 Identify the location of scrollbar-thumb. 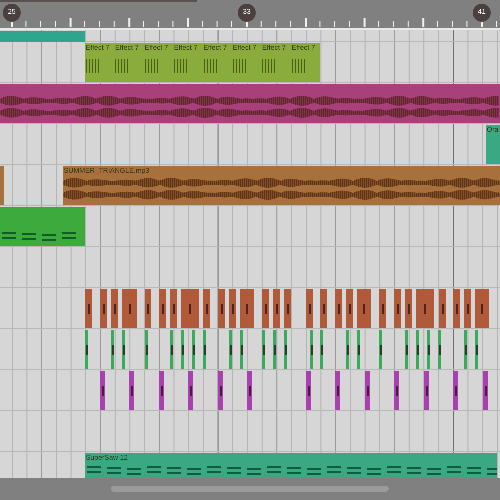
(250, 489).